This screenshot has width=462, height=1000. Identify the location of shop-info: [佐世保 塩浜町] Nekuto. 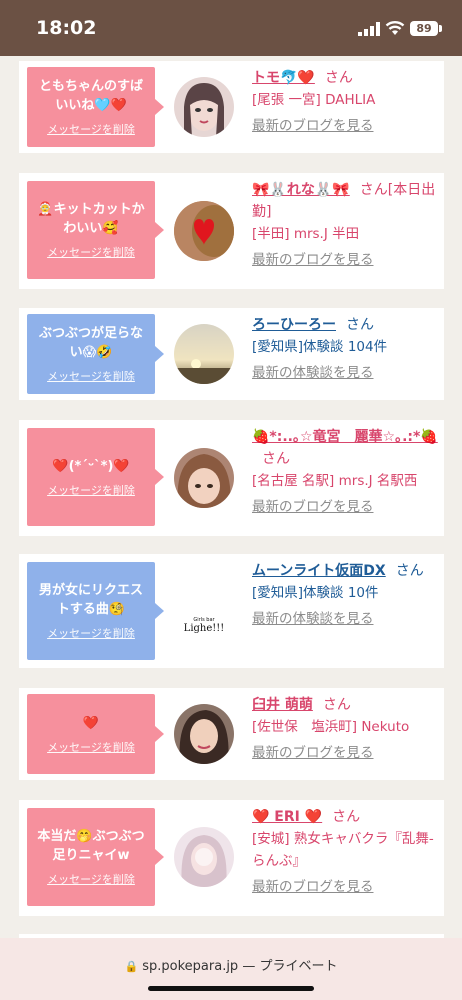
(345, 727).